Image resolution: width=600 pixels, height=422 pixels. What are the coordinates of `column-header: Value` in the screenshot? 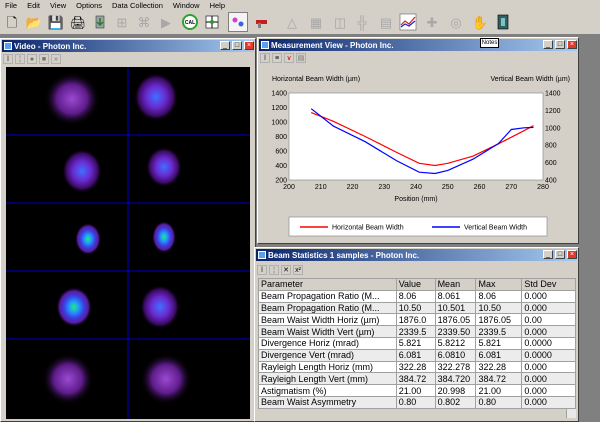 It's located at (415, 284).